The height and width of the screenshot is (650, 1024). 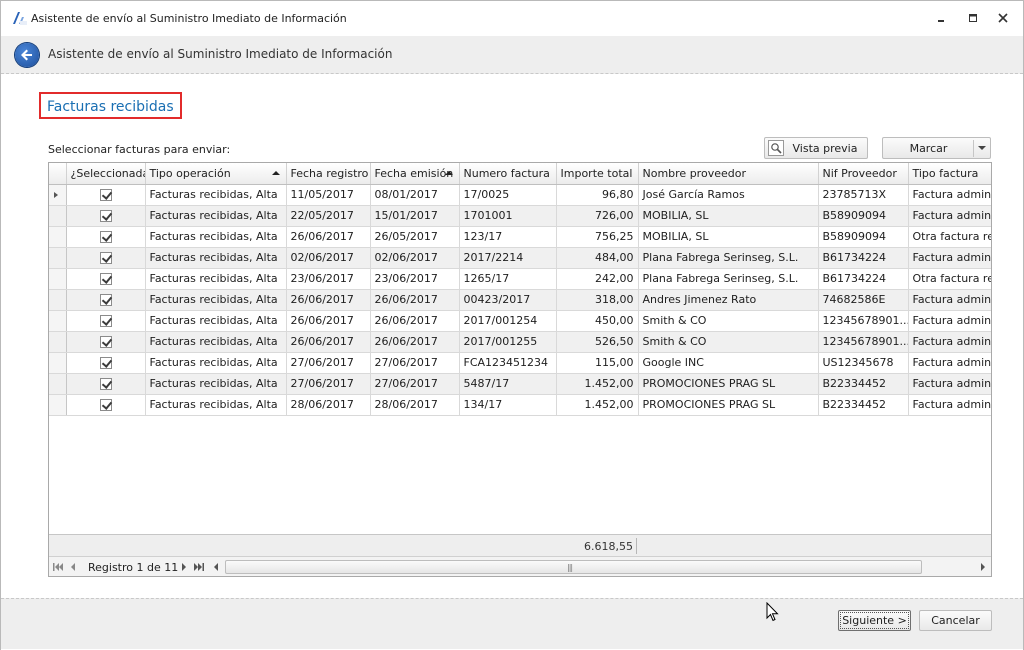 I want to click on cell-numero-factura: 17/0025, so click(x=508, y=195).